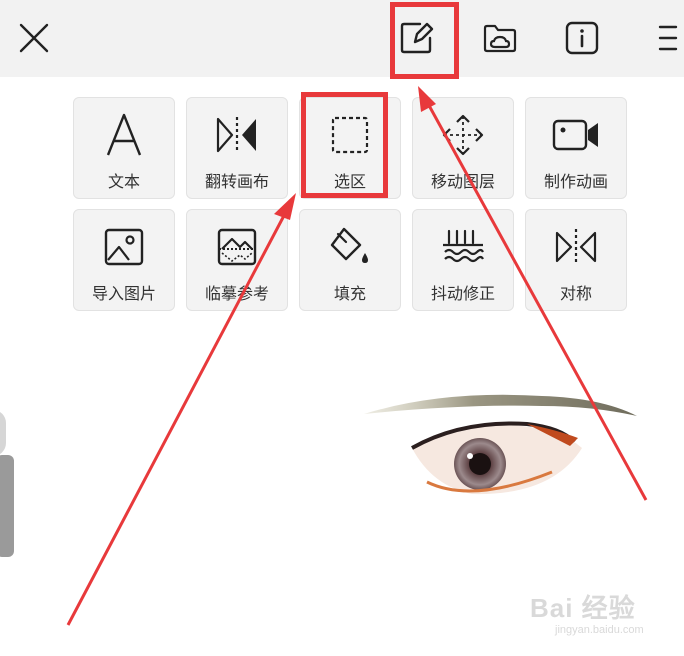 The height and width of the screenshot is (656, 684). Describe the element at coordinates (237, 247) in the screenshot. I see `trace-reference-icon` at that location.